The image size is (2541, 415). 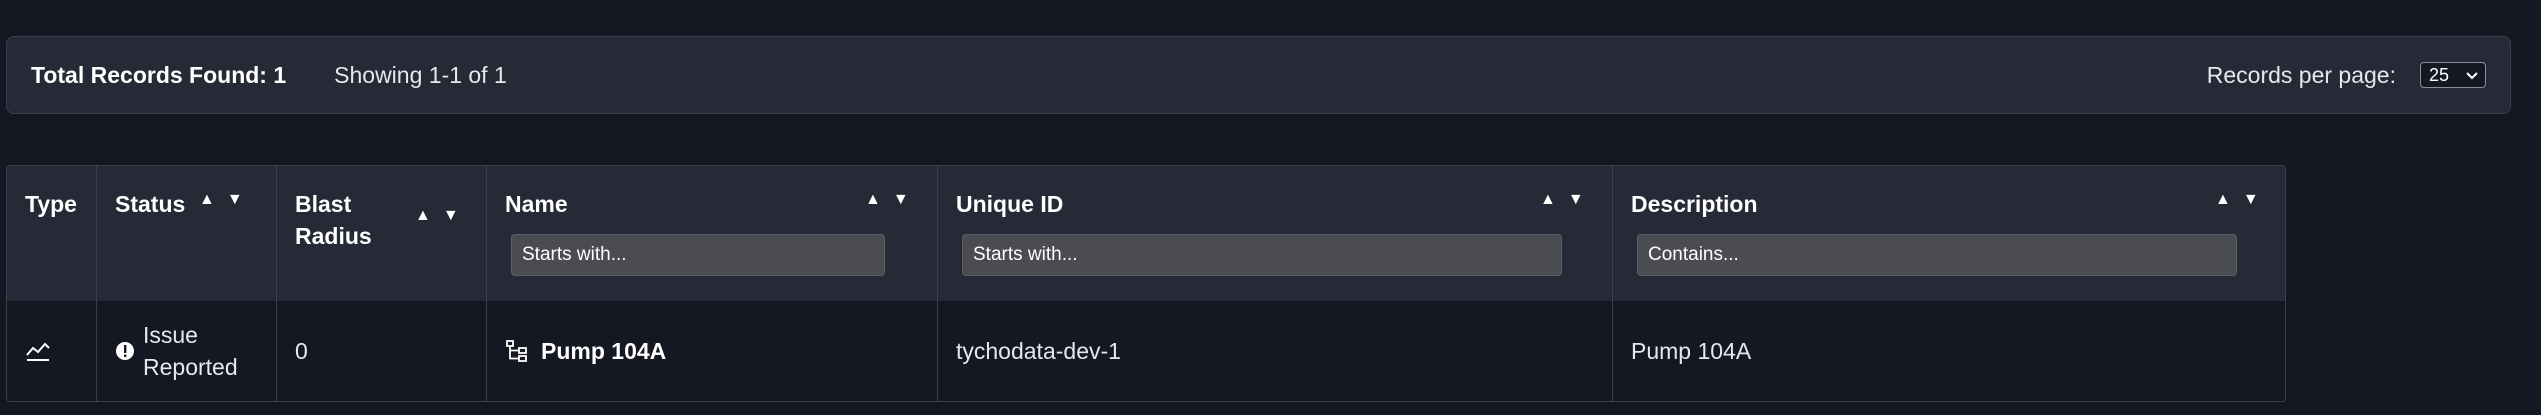 I want to click on unique-id-filter-input, so click(x=1262, y=255).